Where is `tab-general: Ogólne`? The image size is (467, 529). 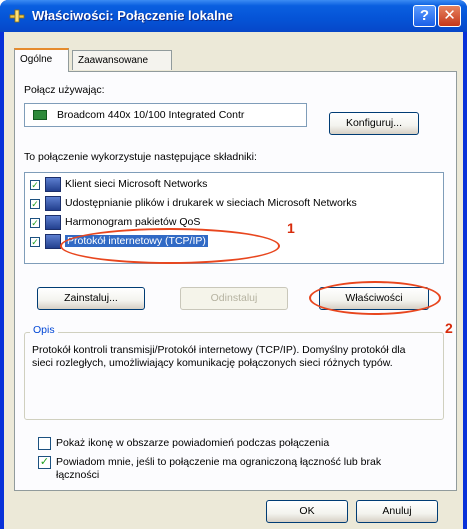
tab-general: Ogólne is located at coordinates (41, 60).